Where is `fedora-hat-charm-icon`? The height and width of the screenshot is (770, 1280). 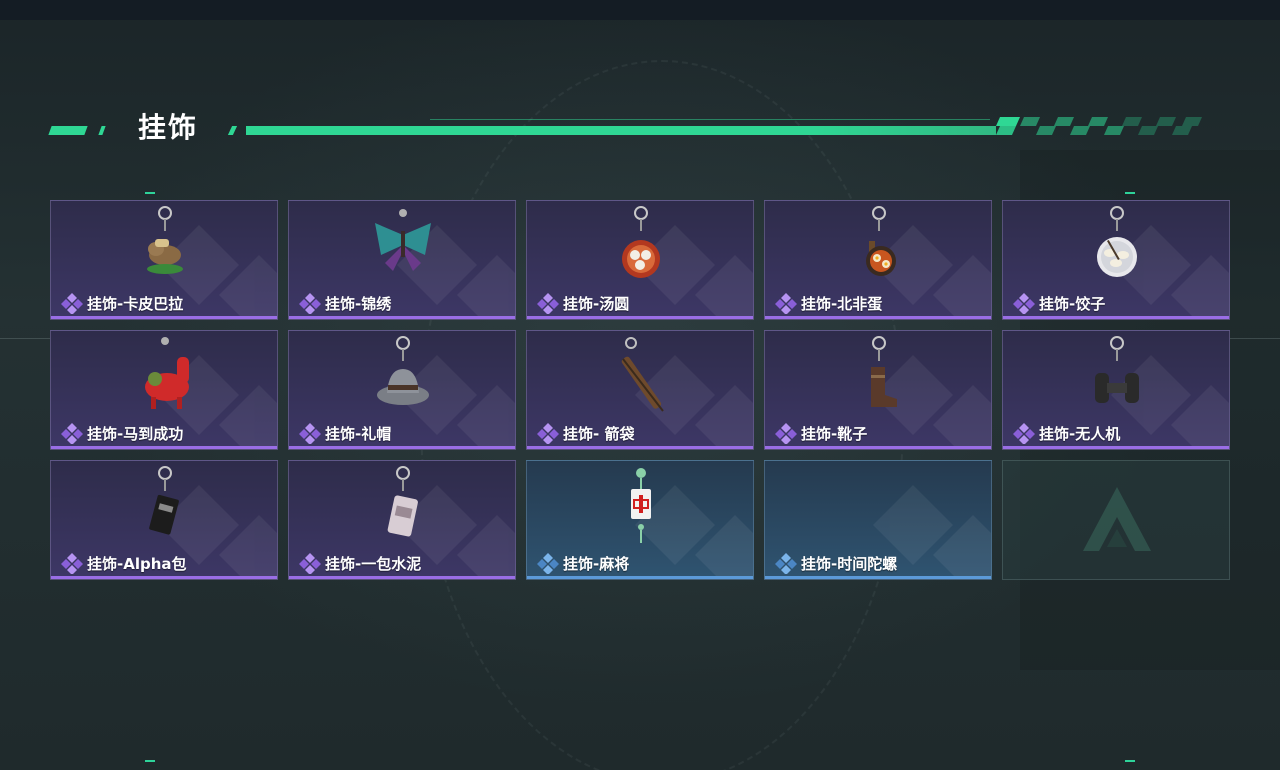
fedora-hat-charm-icon is located at coordinates (403, 377).